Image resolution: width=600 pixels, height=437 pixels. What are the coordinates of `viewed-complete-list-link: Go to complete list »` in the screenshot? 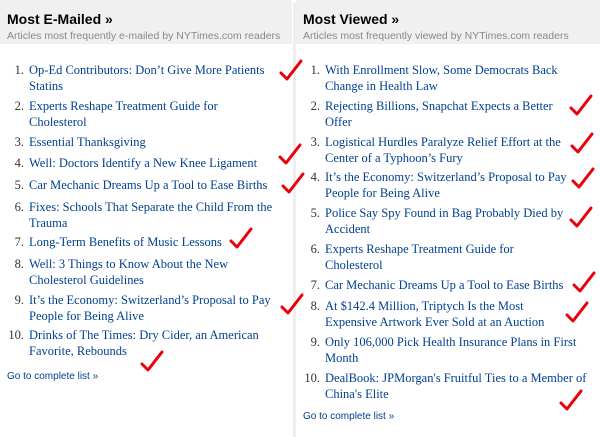 It's located at (348, 416).